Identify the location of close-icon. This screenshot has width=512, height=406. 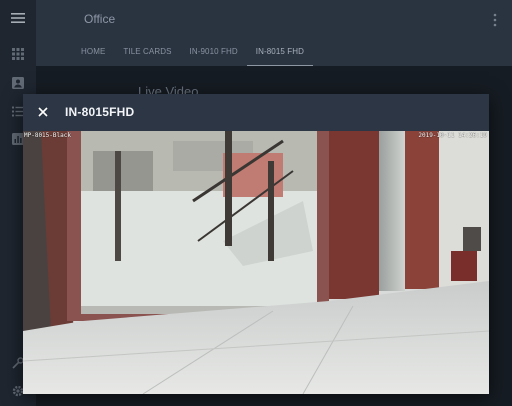
(43, 113).